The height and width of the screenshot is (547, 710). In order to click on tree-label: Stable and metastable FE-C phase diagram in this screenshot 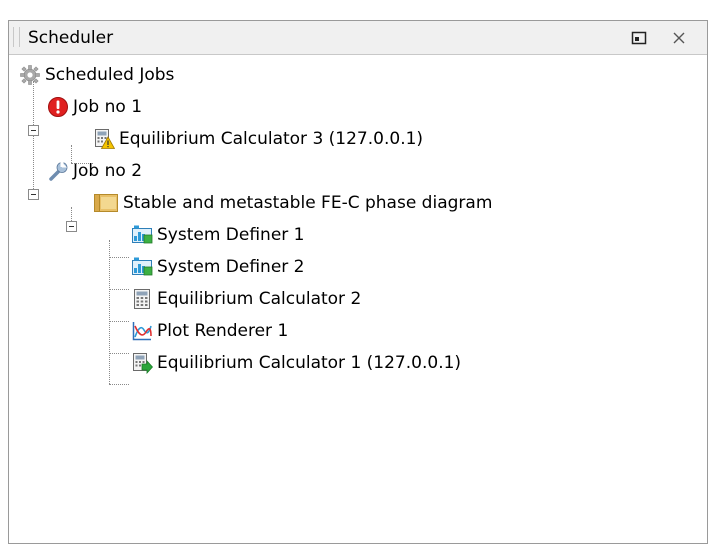, I will do `click(308, 203)`.